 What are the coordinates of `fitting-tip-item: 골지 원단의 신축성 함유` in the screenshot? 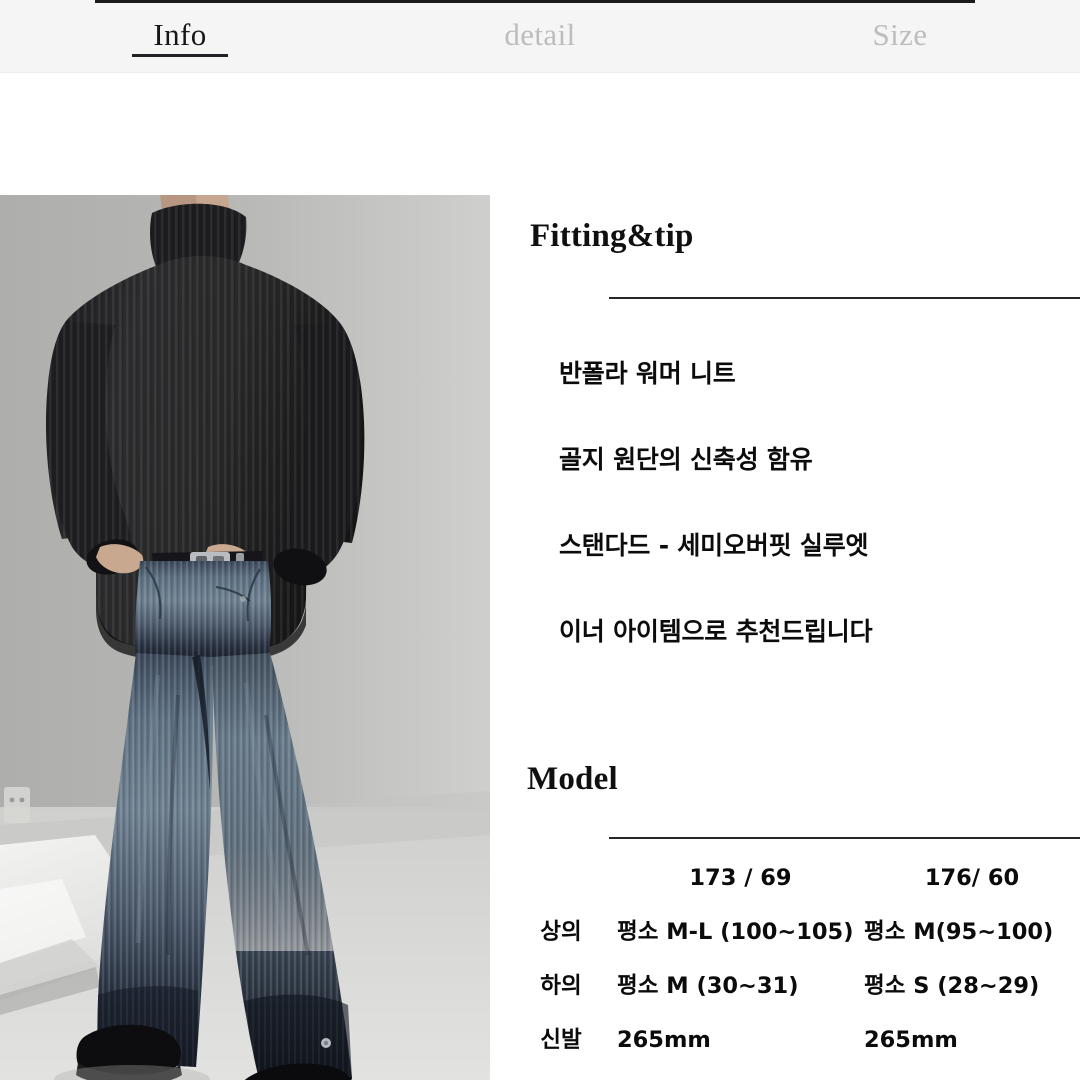 It's located at (686, 459).